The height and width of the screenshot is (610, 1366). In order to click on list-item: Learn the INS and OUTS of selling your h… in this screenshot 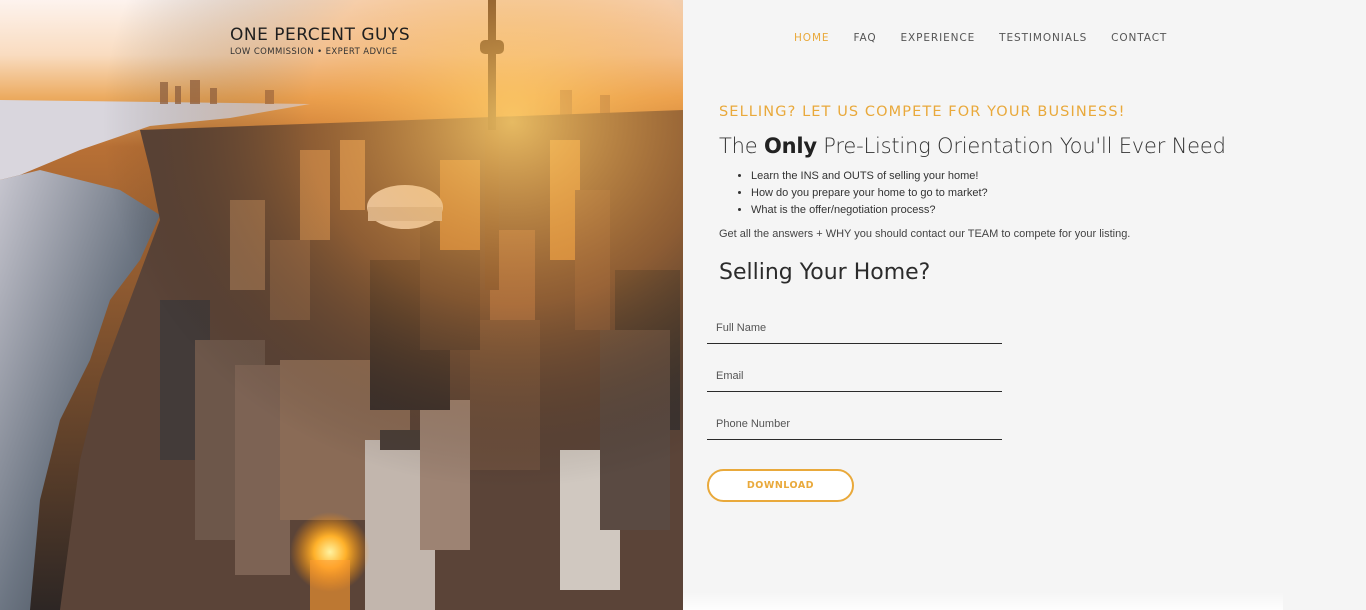, I will do `click(1035, 176)`.